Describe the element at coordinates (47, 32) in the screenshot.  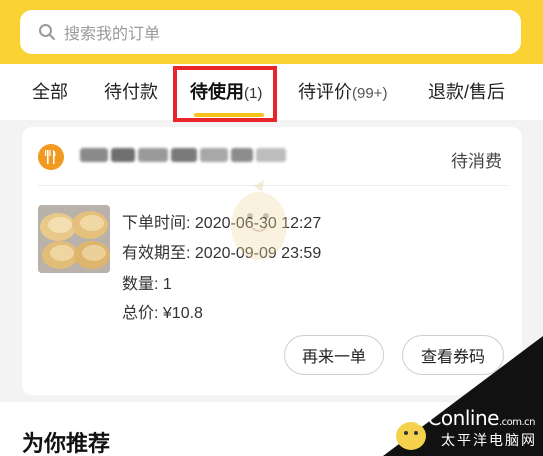
I see `search-icon` at that location.